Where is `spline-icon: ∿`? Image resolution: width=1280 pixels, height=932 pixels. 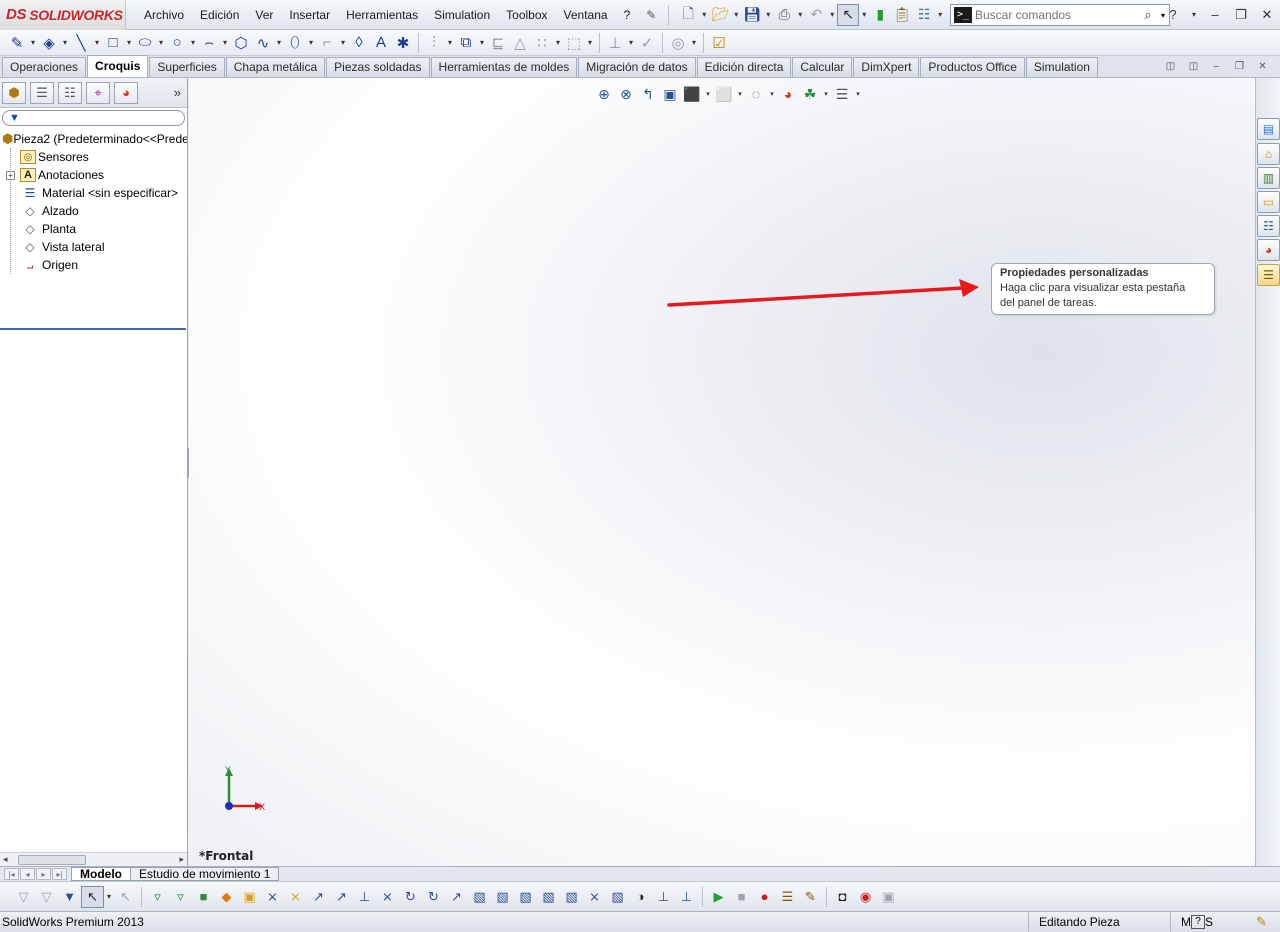 spline-icon: ∿ is located at coordinates (263, 43).